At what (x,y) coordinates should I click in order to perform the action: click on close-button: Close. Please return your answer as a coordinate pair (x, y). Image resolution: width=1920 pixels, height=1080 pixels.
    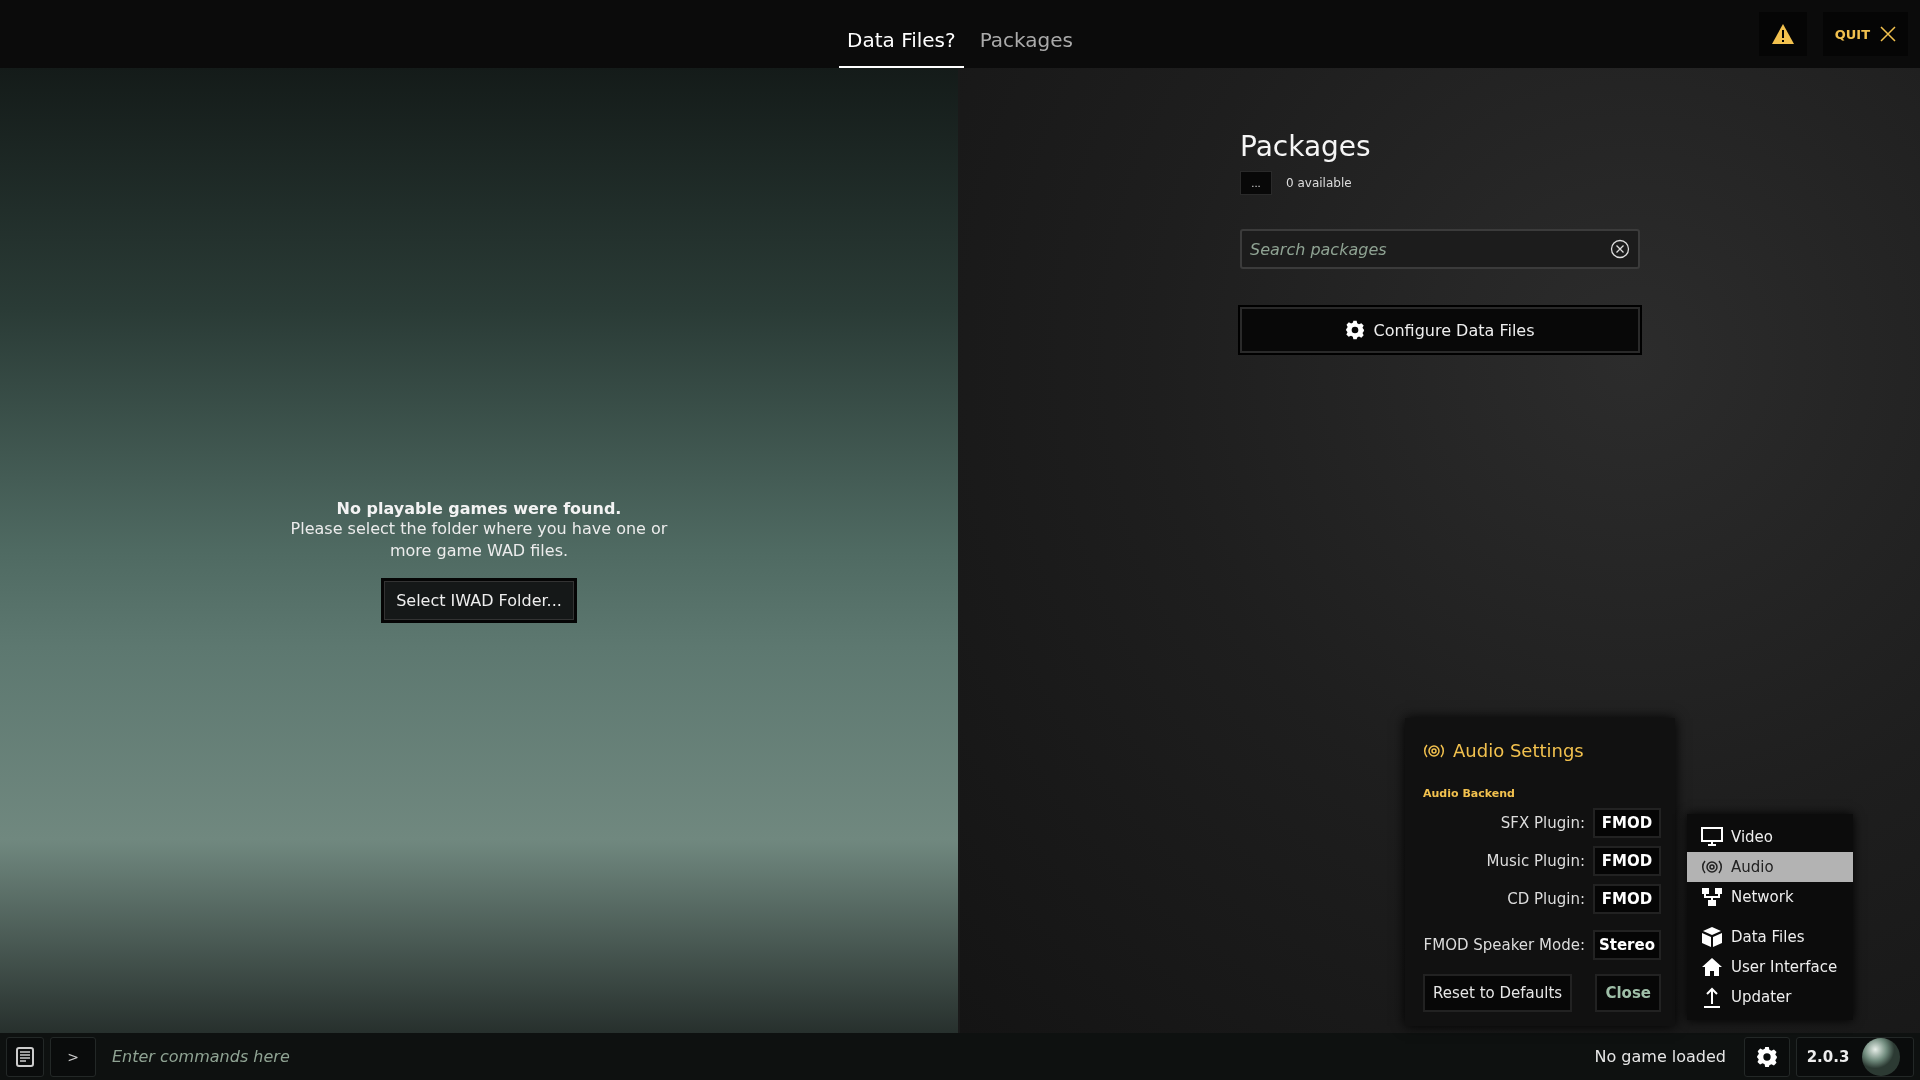
    Looking at the image, I should click on (1628, 993).